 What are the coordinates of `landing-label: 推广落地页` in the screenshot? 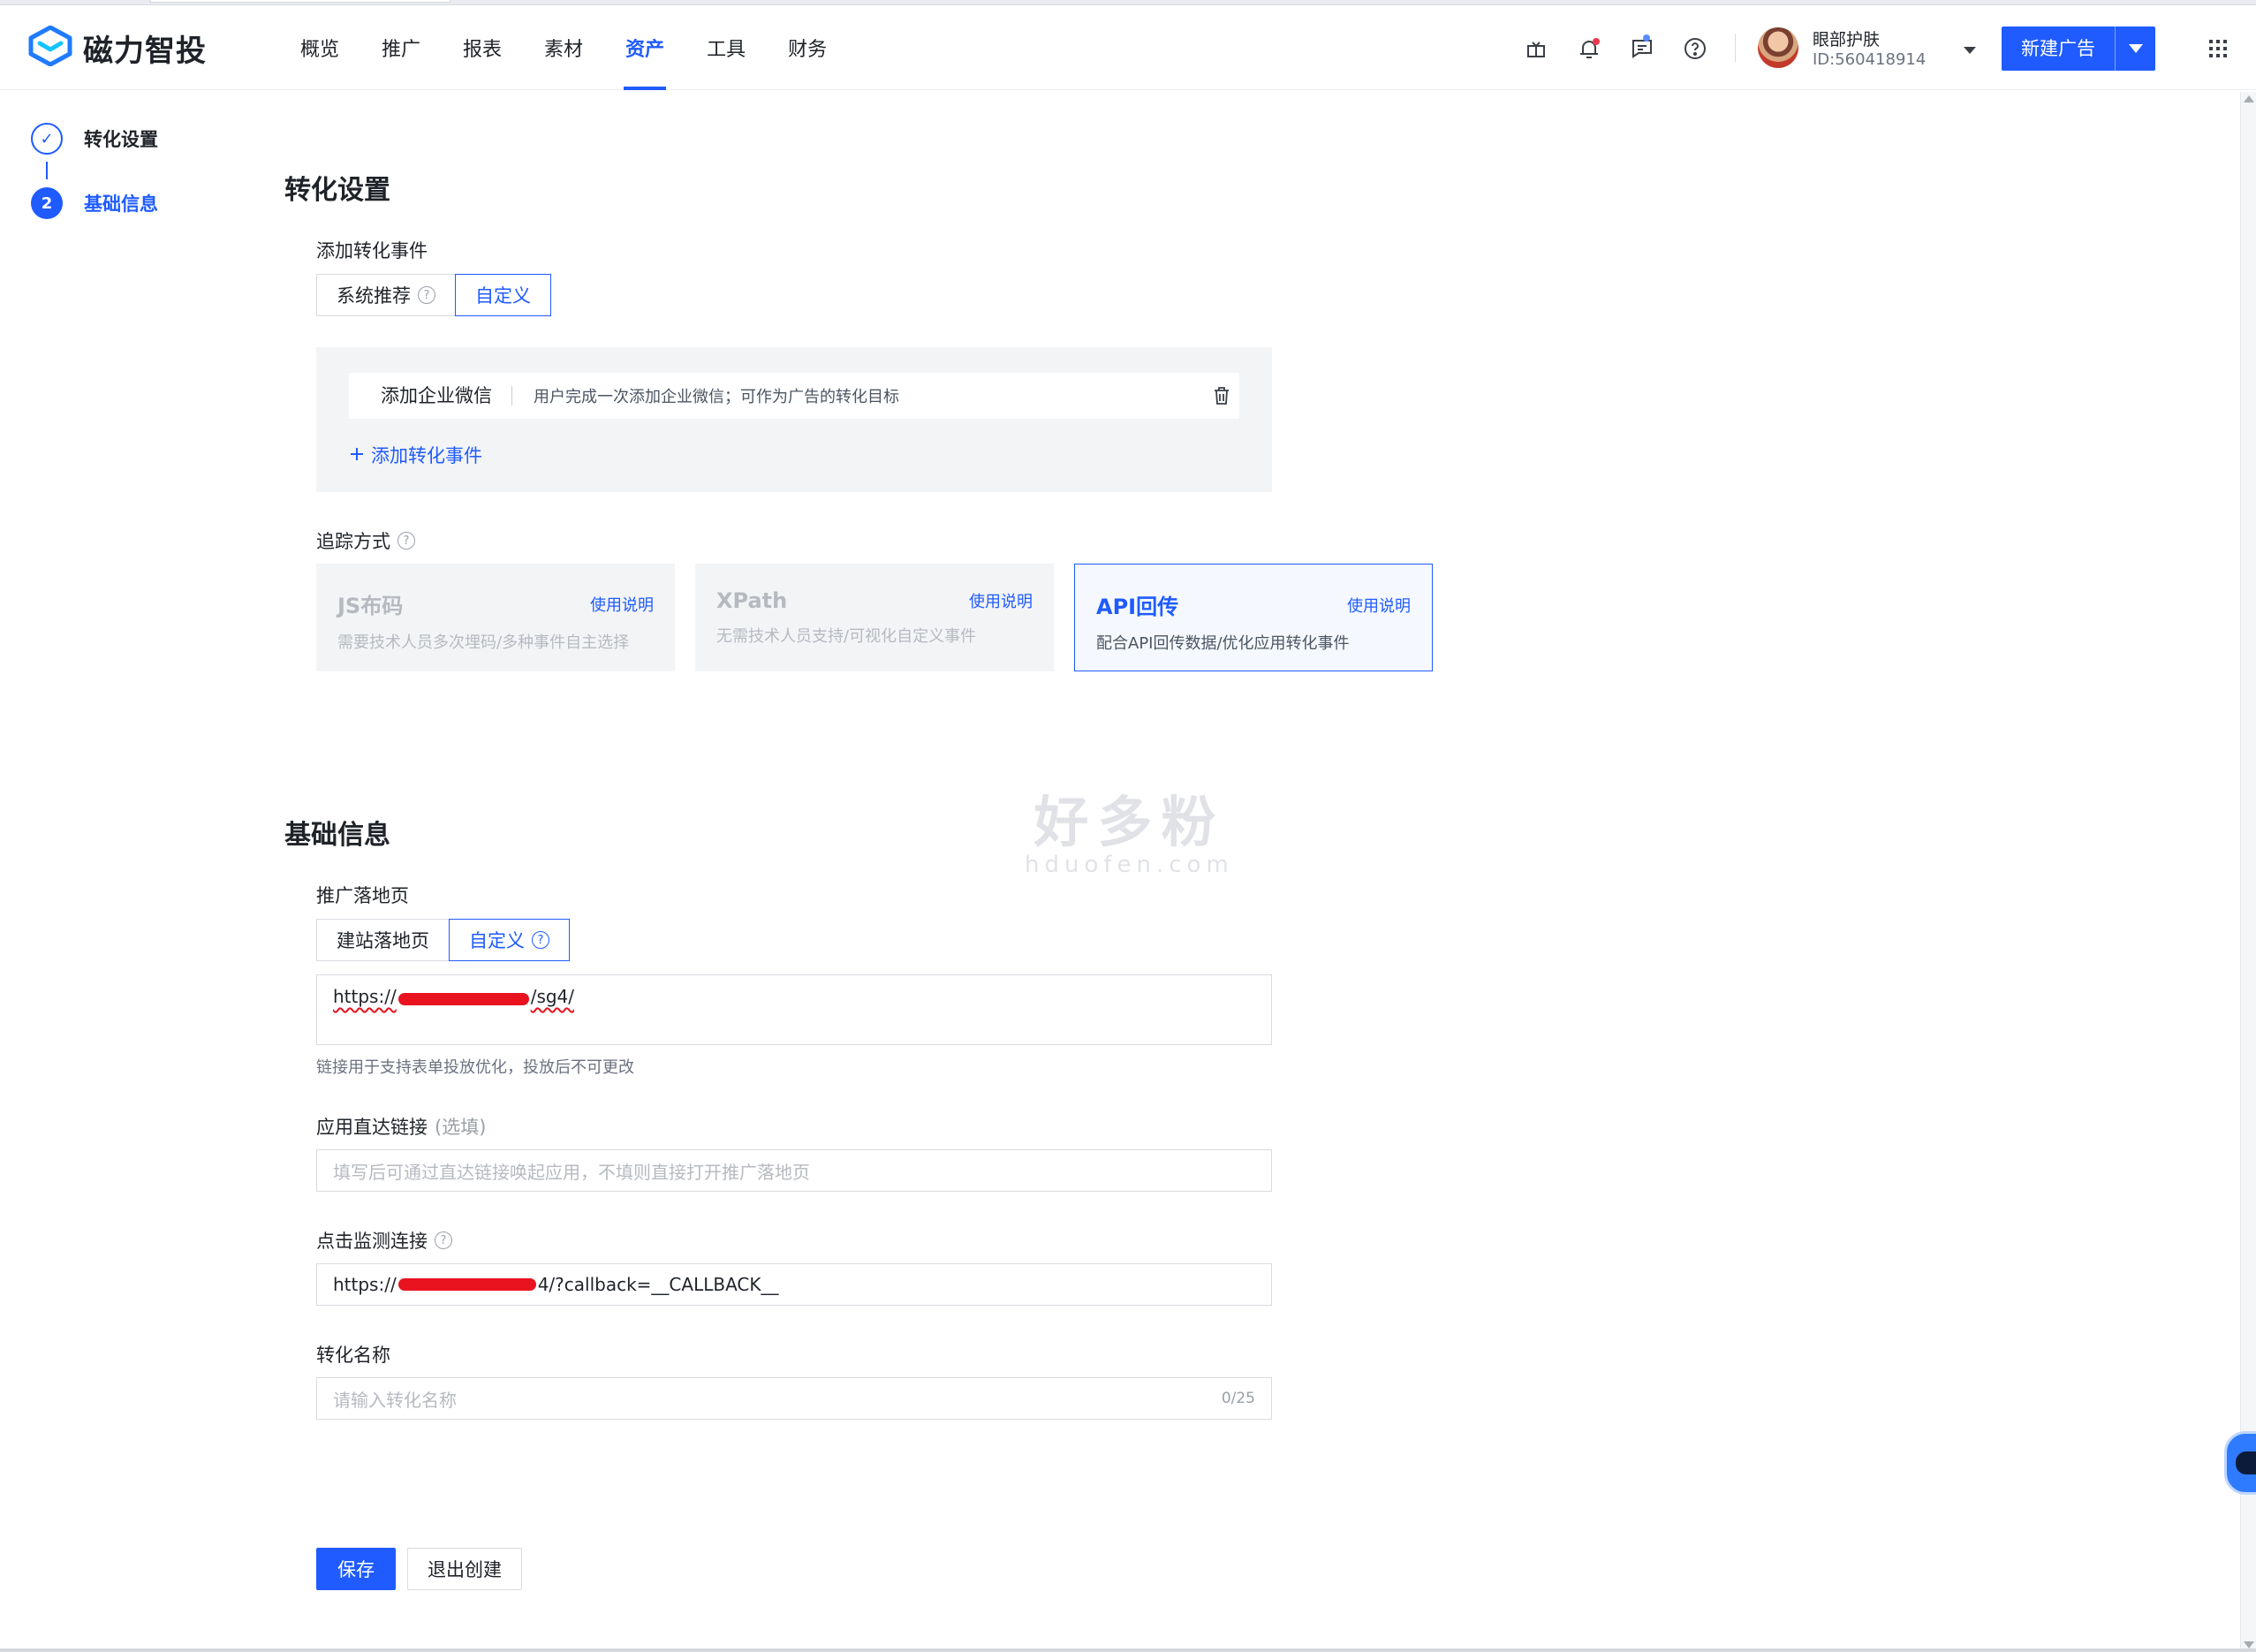 It's located at (362, 895).